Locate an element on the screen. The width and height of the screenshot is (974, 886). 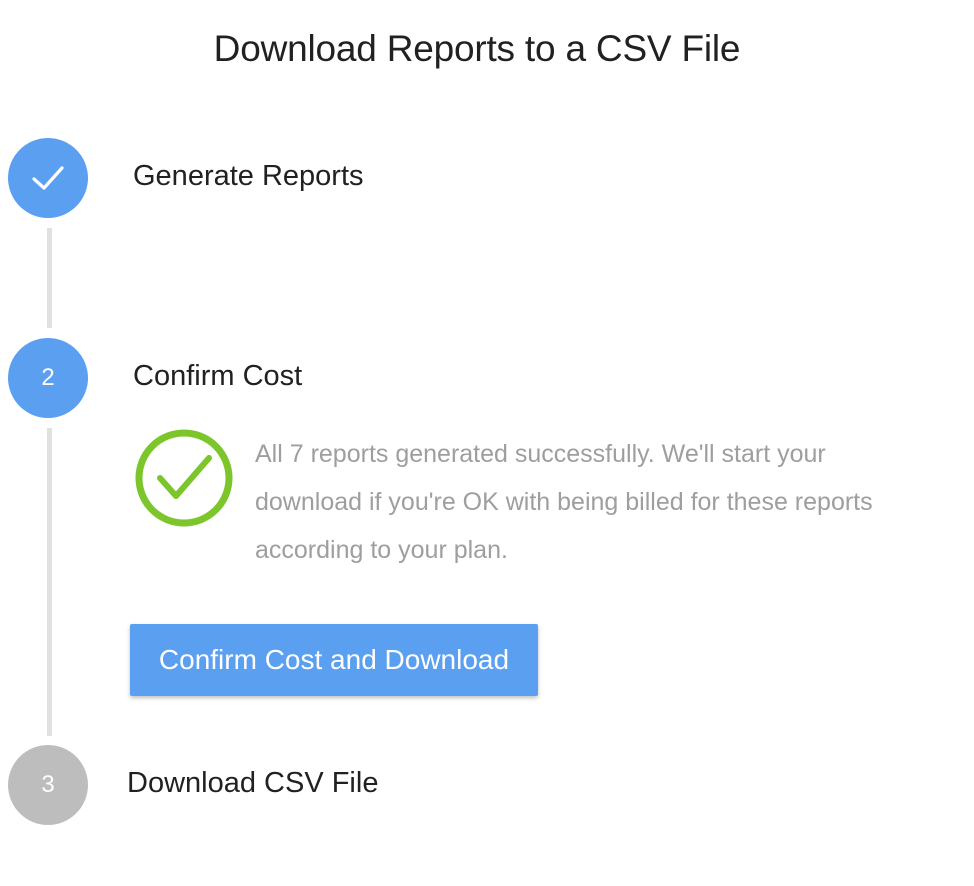
step-number-indicator: 3 is located at coordinates (48, 785).